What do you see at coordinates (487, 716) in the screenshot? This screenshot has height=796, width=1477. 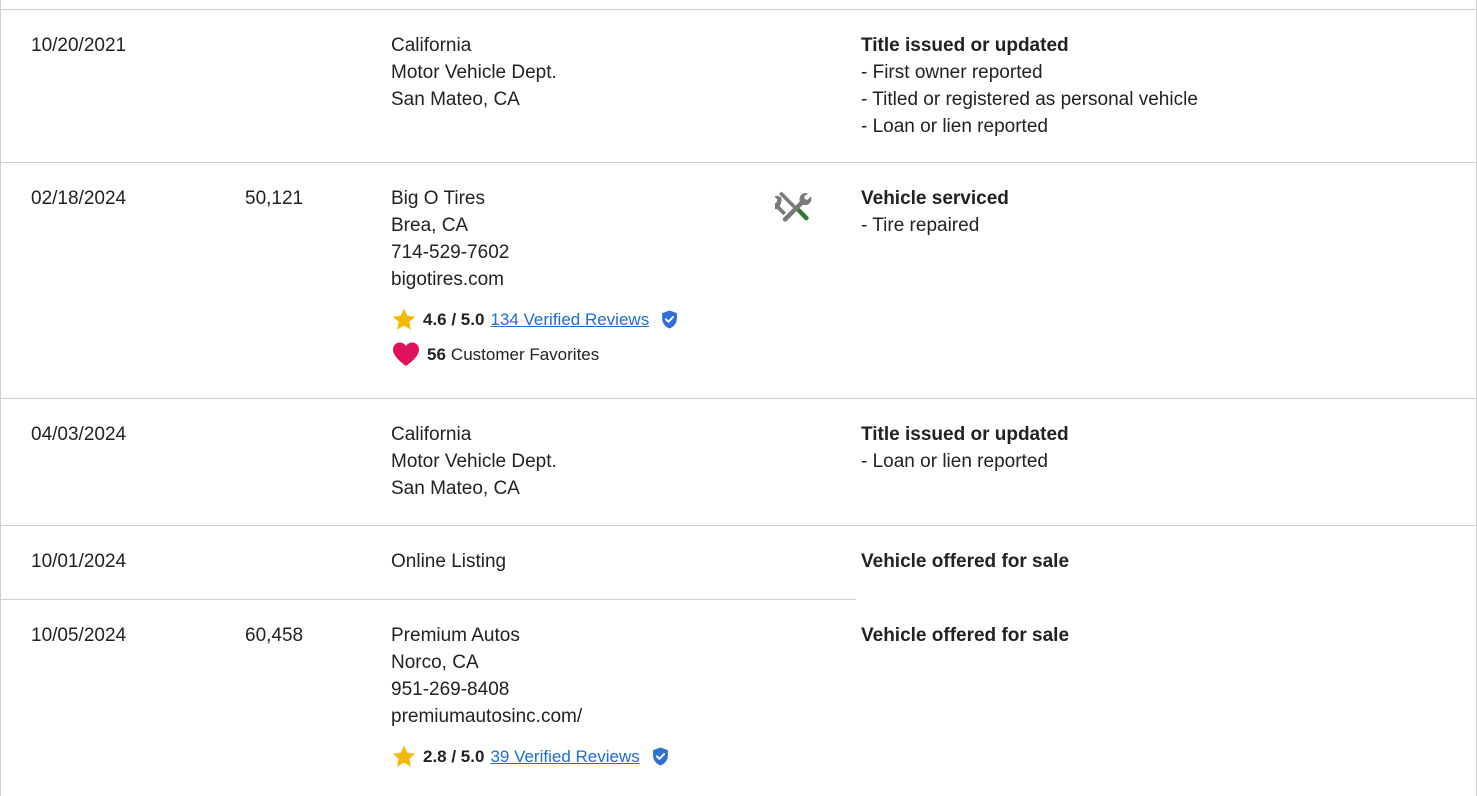 I see `source-website: premiumautosinc.com/` at bounding box center [487, 716].